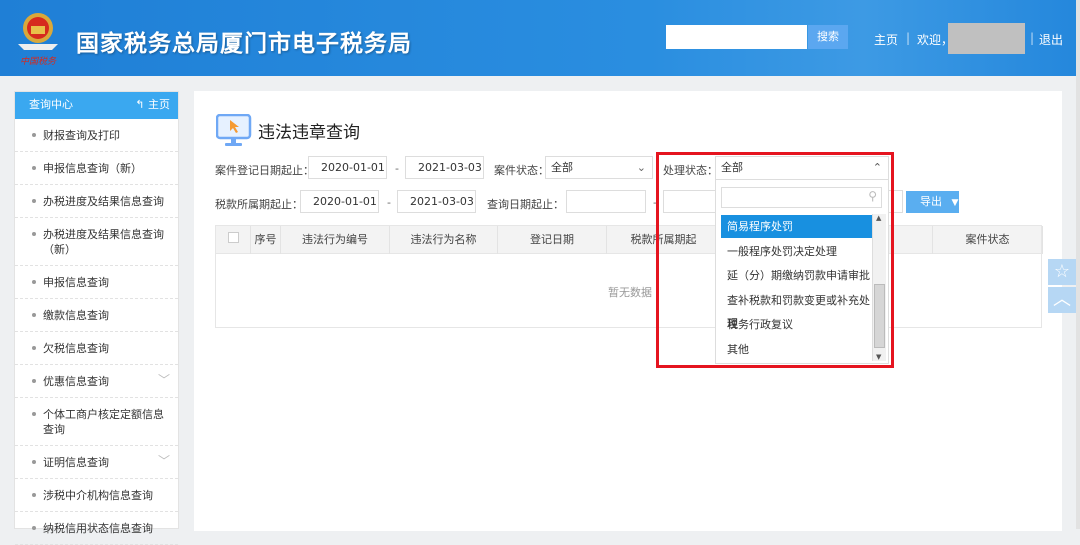 The width and height of the screenshot is (1080, 545). I want to click on tax-period-label: 税款所属期起止：, so click(259, 204).